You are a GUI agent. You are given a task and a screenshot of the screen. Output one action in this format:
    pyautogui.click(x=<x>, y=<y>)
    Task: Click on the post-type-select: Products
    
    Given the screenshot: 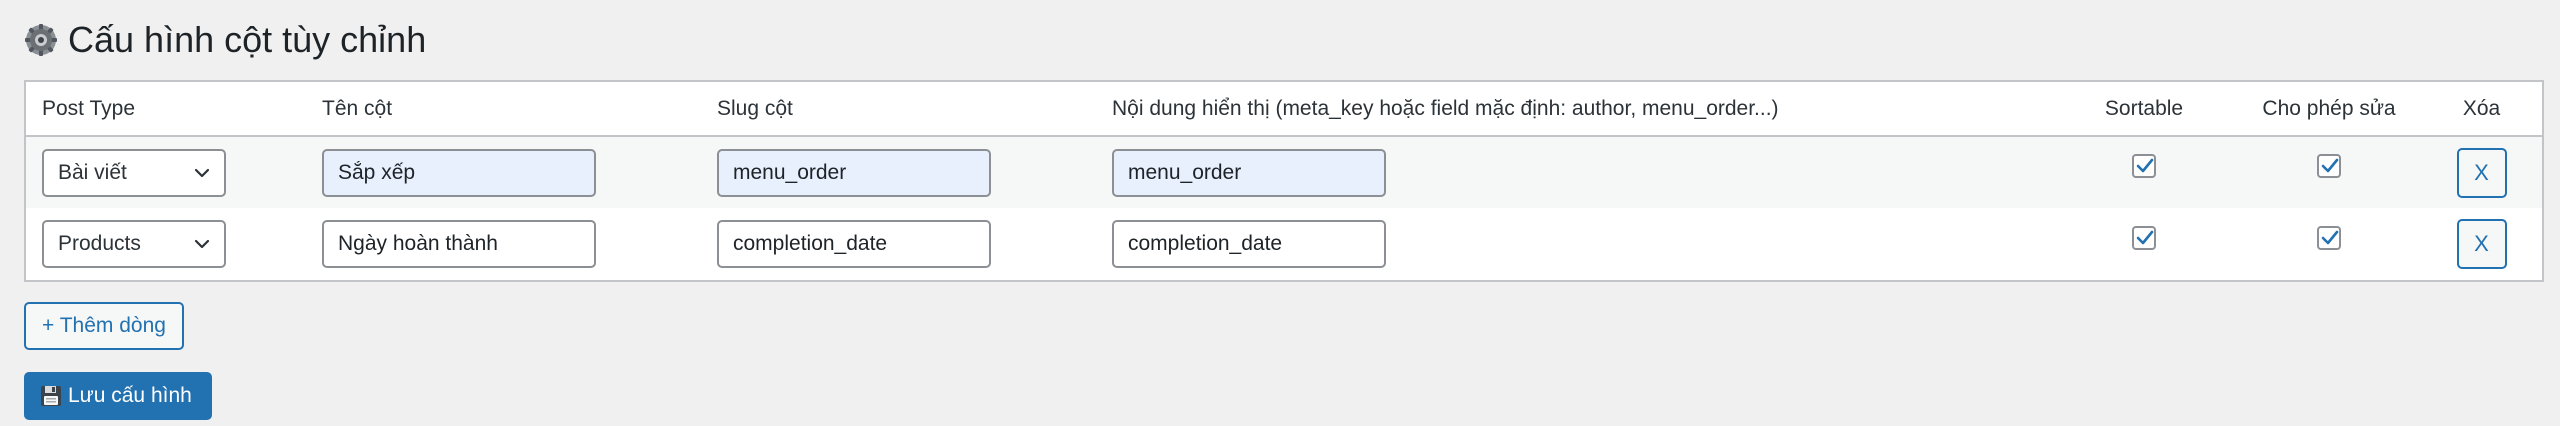 What is the action you would take?
    pyautogui.click(x=134, y=244)
    